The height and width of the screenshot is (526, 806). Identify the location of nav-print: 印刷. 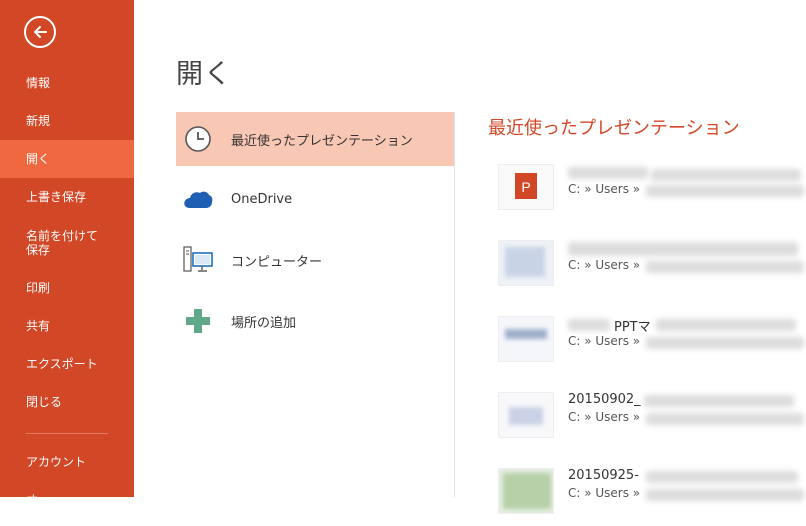
(67, 288).